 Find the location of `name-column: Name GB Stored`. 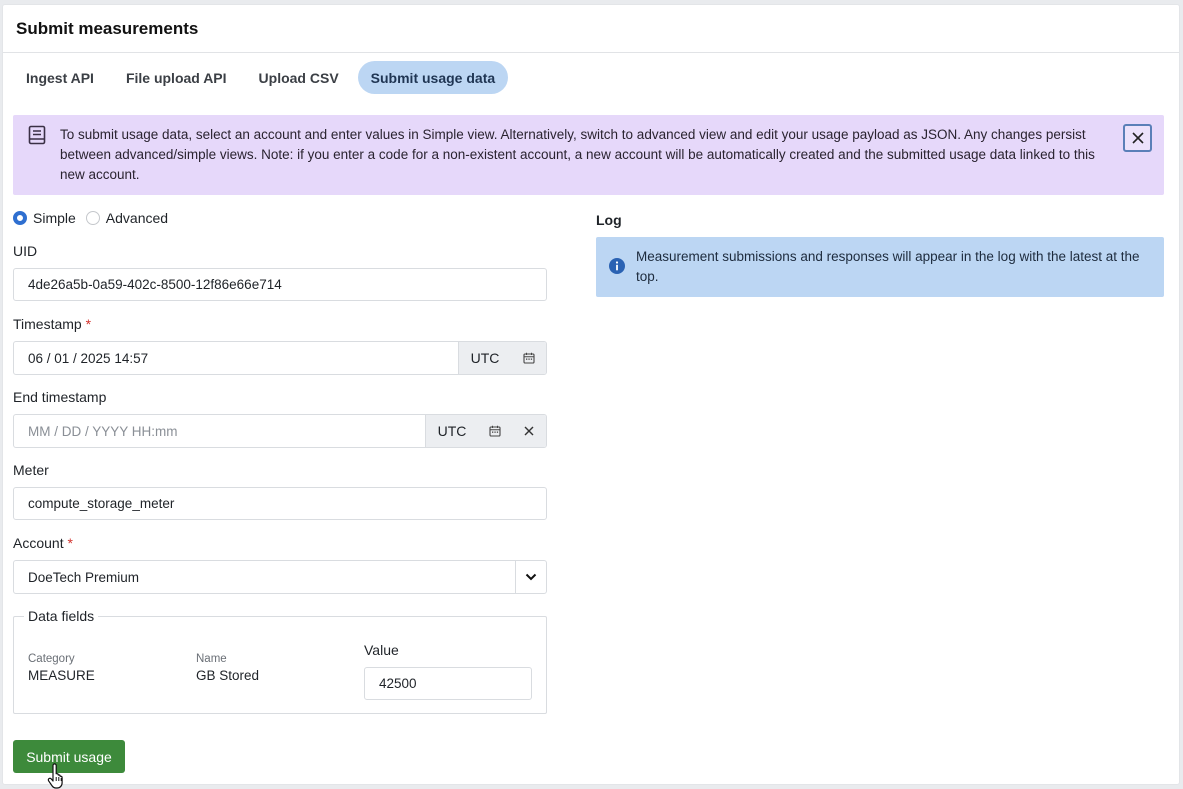

name-column: Name GB Stored is located at coordinates (227, 668).